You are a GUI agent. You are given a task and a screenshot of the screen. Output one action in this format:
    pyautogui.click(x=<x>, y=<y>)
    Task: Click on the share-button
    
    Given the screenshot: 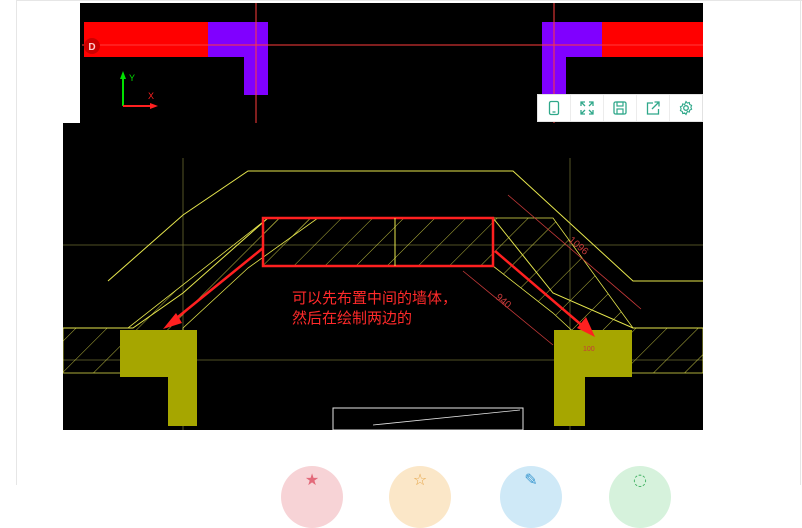 What is the action you would take?
    pyautogui.click(x=653, y=108)
    